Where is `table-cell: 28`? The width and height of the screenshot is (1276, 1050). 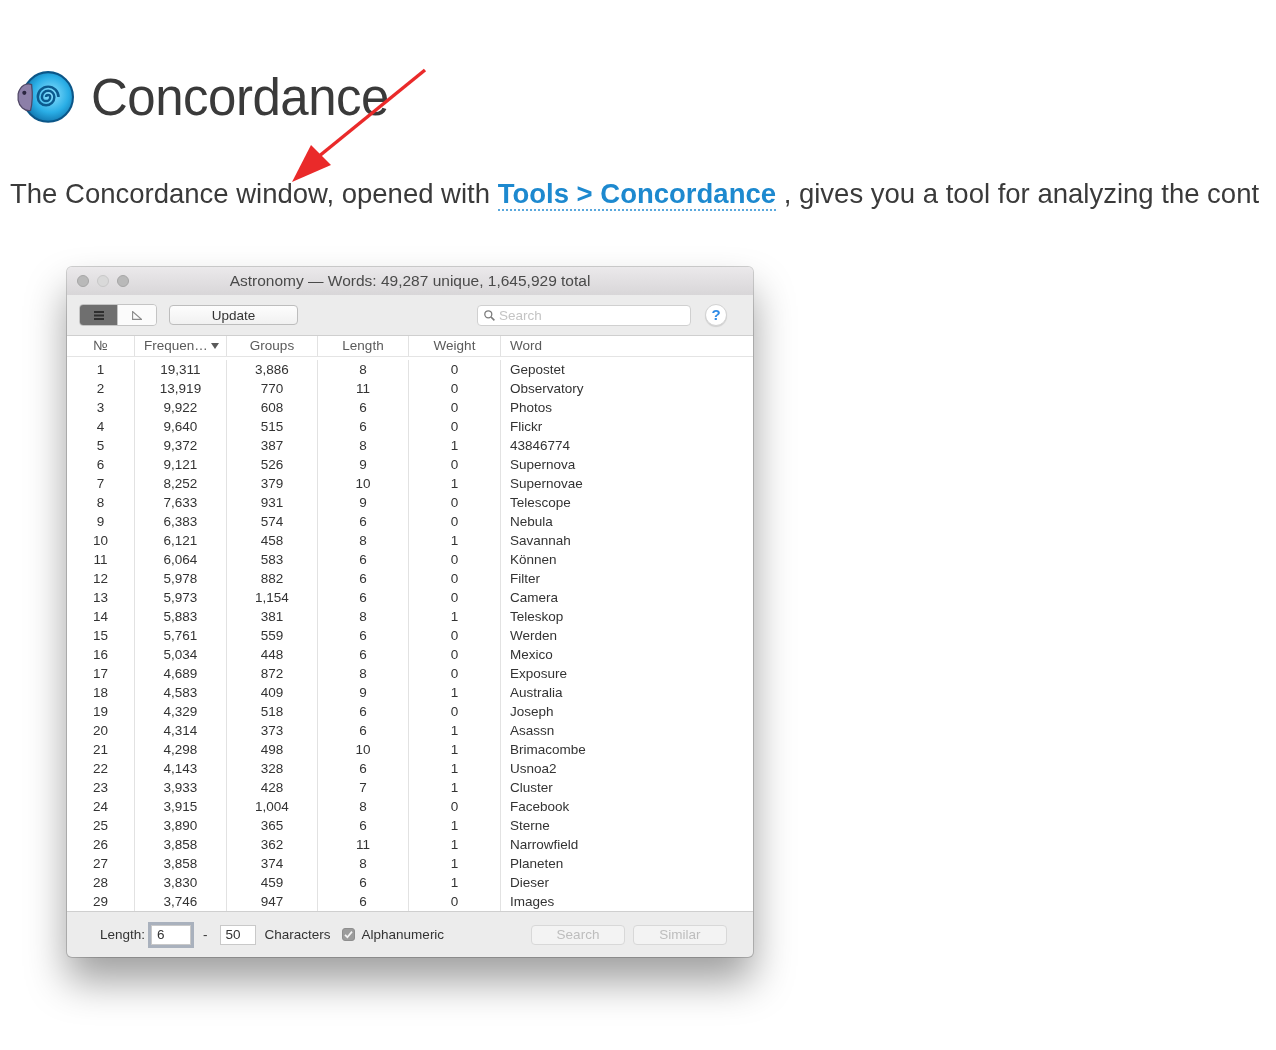
table-cell: 28 is located at coordinates (101, 883).